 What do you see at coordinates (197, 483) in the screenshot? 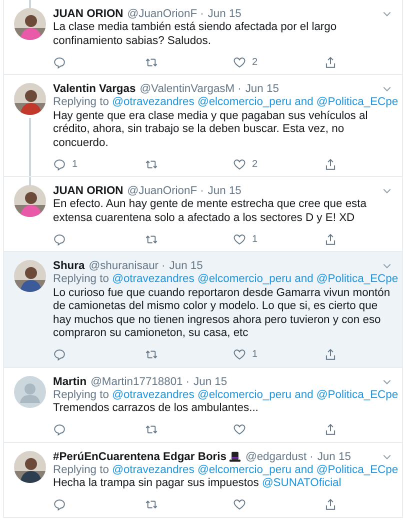
I see `tweet-text: Hecha la trampa sin pagar sus impuestos @SUNATOficial` at bounding box center [197, 483].